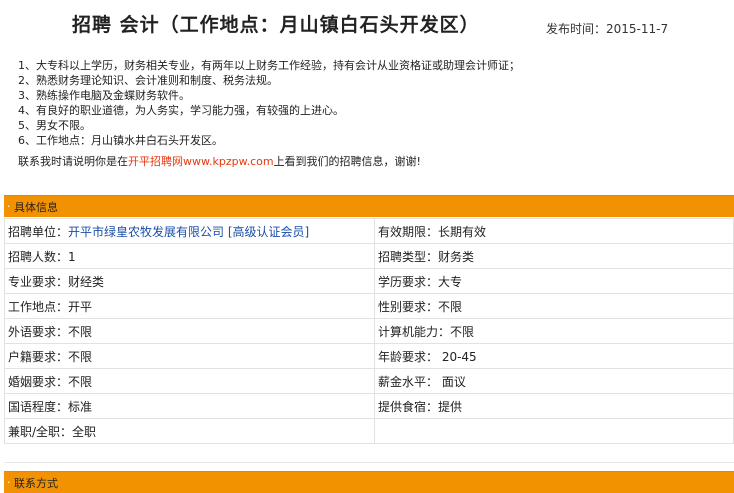 The width and height of the screenshot is (734, 493). What do you see at coordinates (369, 462) in the screenshot?
I see `divider` at bounding box center [369, 462].